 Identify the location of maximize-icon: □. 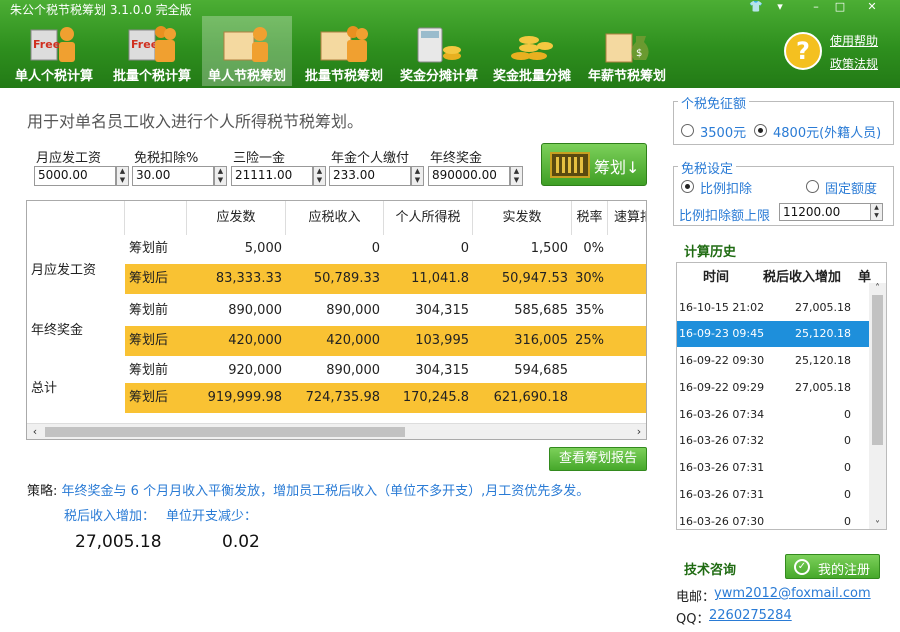
(840, 7).